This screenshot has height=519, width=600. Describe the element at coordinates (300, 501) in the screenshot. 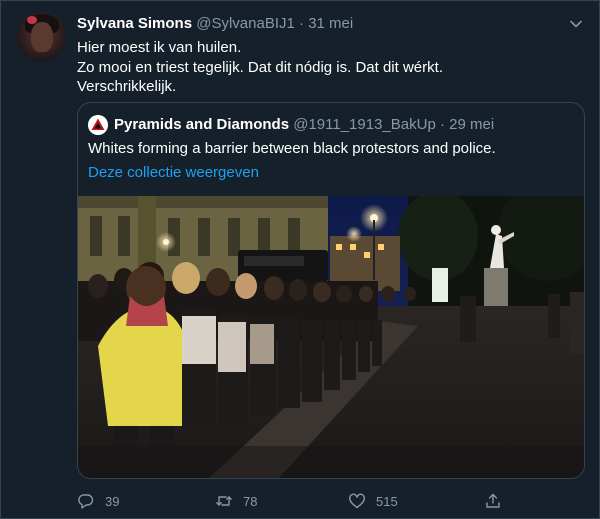

I see `tweet-actions: 39 78 515` at that location.